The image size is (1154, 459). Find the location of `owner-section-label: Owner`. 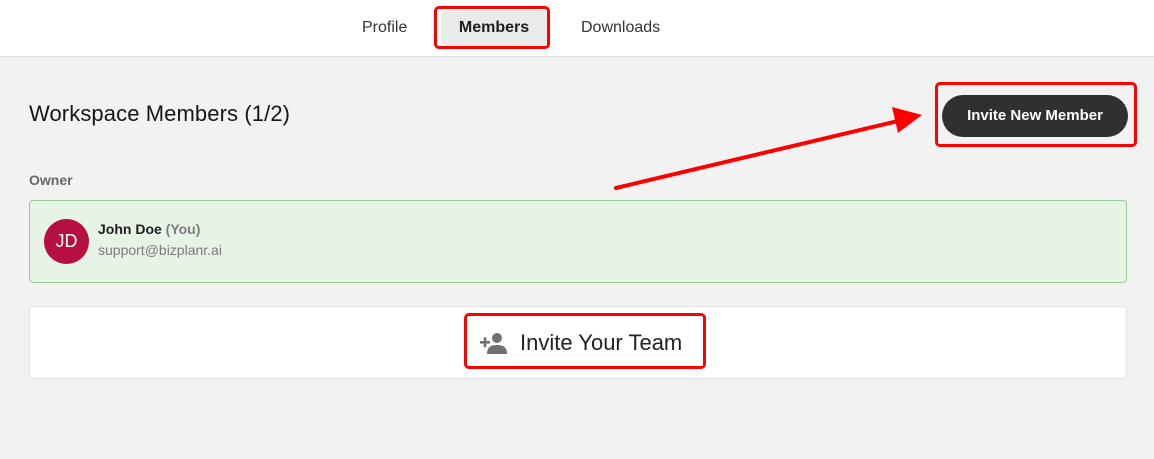

owner-section-label: Owner is located at coordinates (51, 180).